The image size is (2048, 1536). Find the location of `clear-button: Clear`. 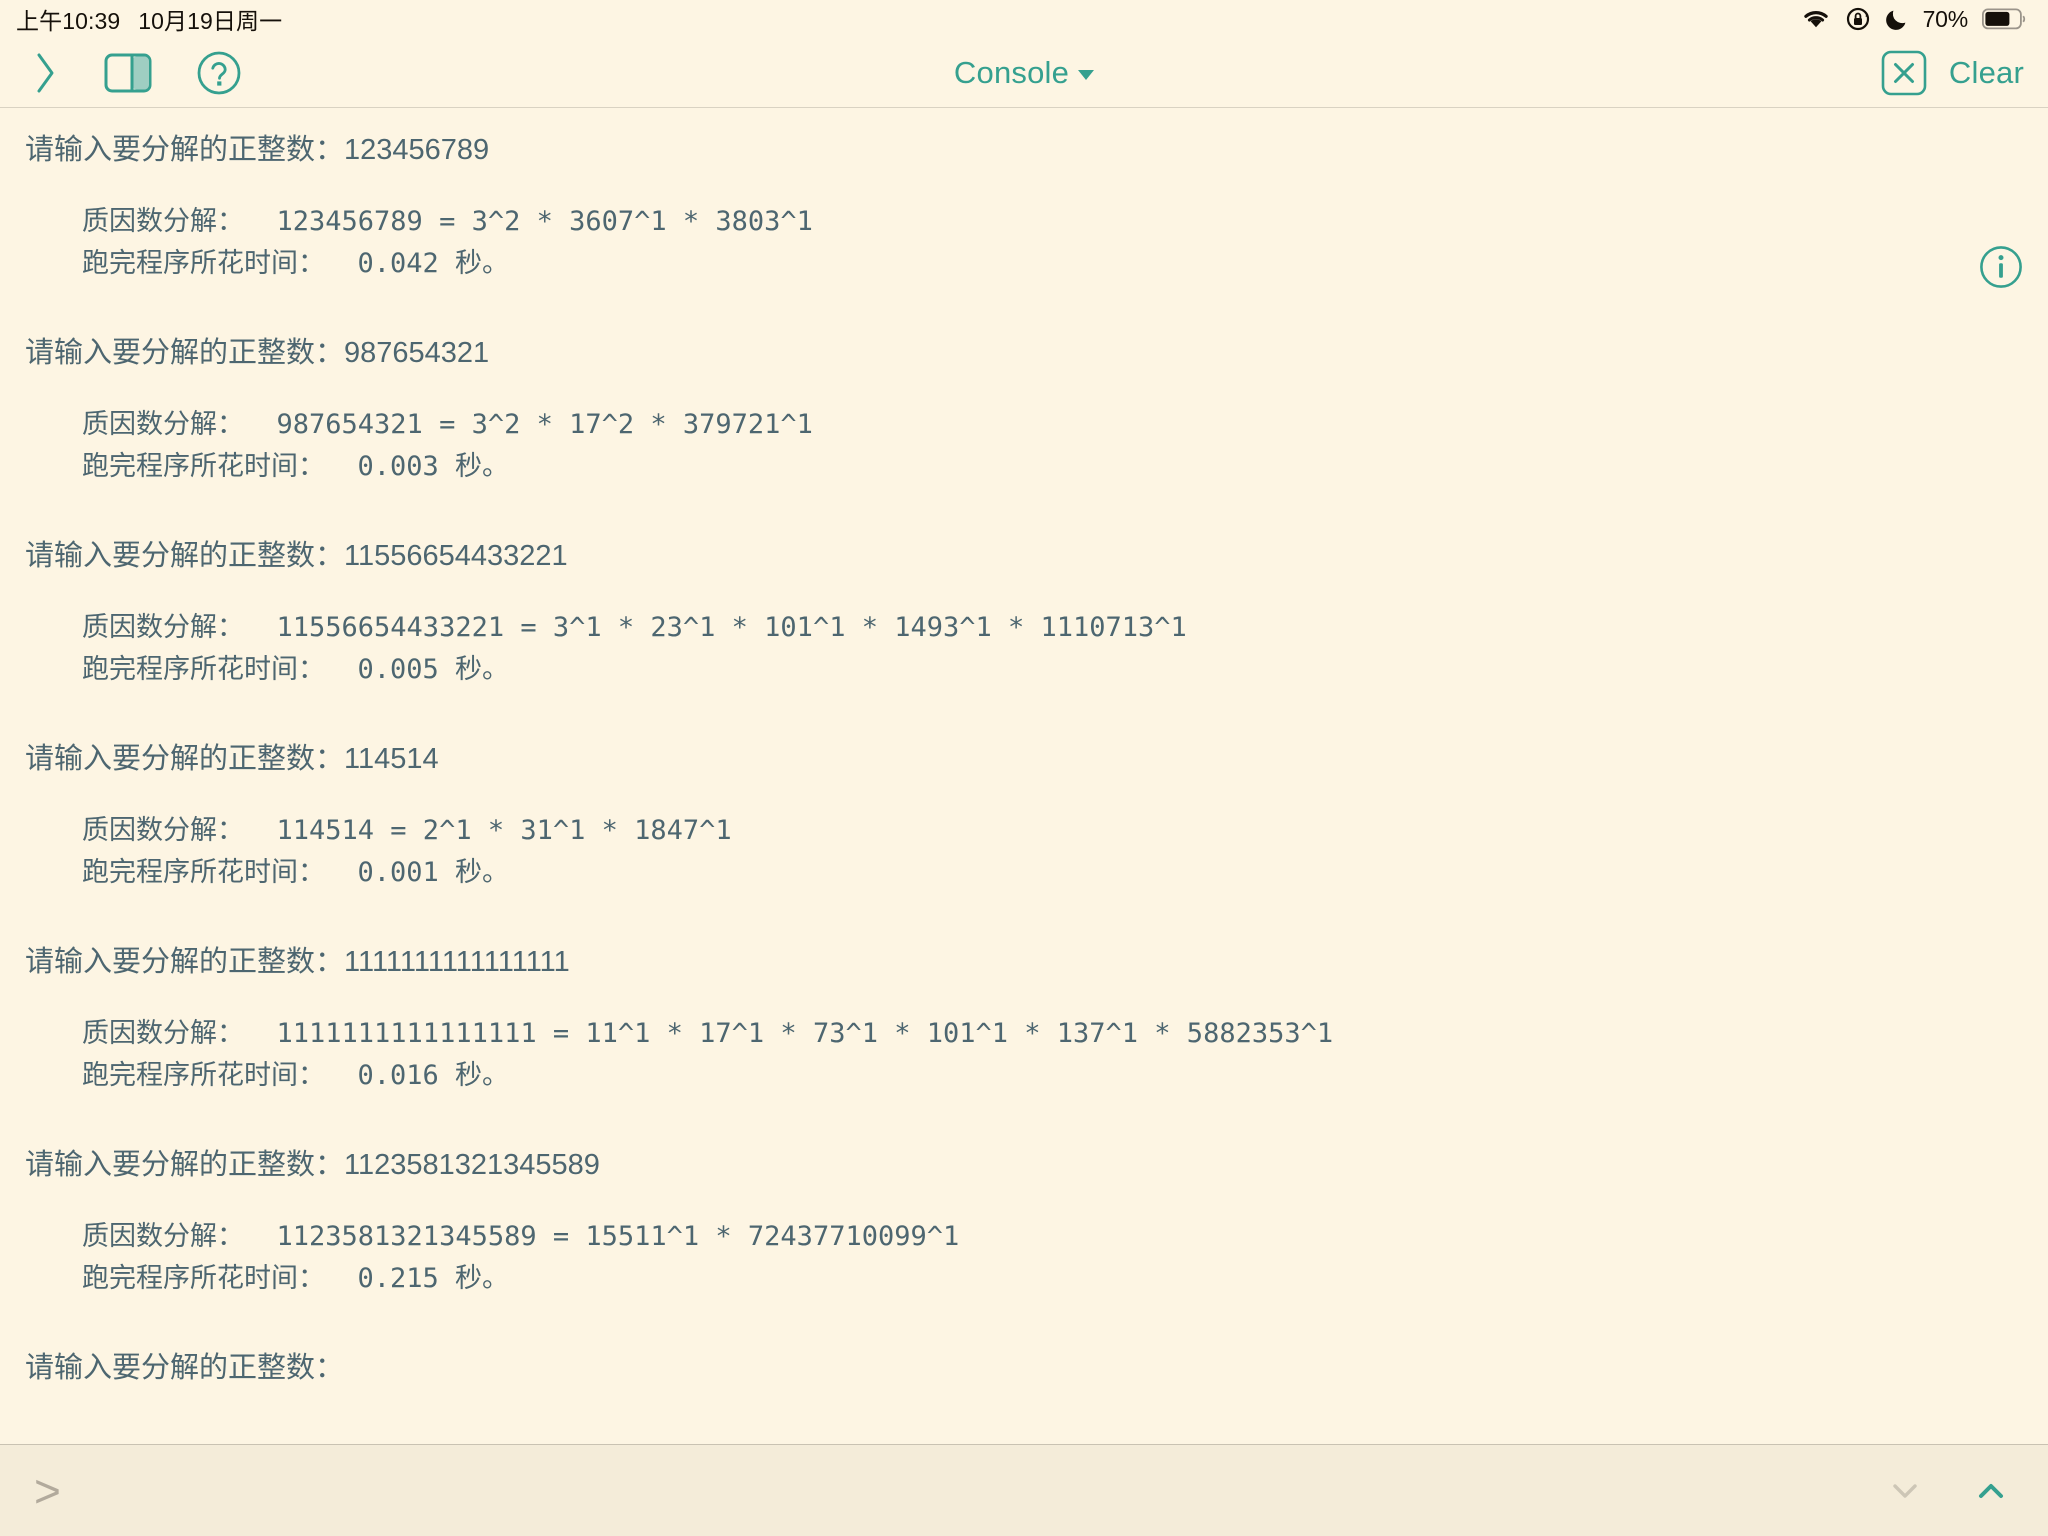

clear-button: Clear is located at coordinates (1986, 73).